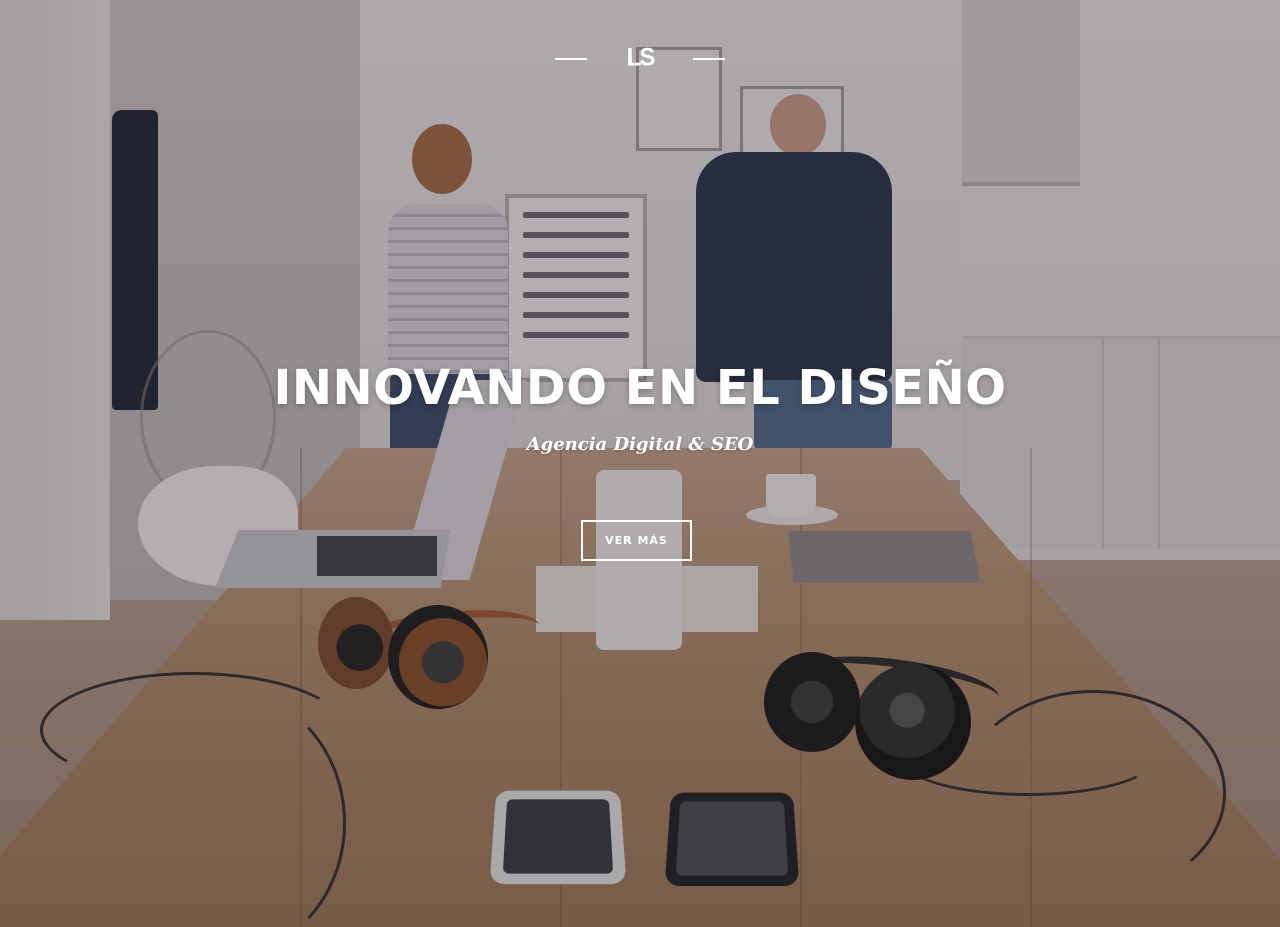 This screenshot has height=927, width=1280. What do you see at coordinates (636, 540) in the screenshot?
I see `ver-mas-button: VER MÁS` at bounding box center [636, 540].